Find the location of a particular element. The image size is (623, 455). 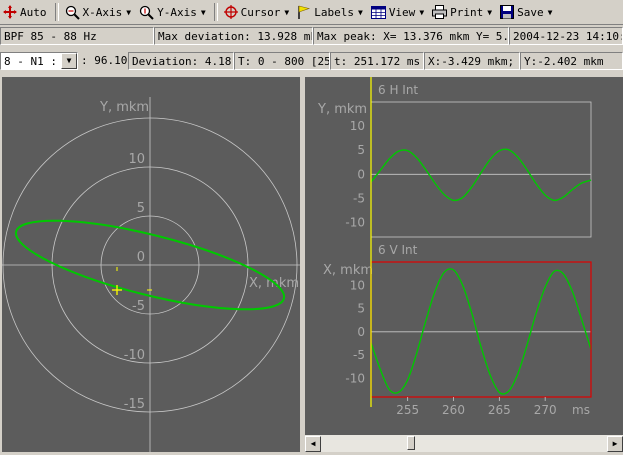

channel-select: 8 - N1 : ▼ is located at coordinates (39, 61).